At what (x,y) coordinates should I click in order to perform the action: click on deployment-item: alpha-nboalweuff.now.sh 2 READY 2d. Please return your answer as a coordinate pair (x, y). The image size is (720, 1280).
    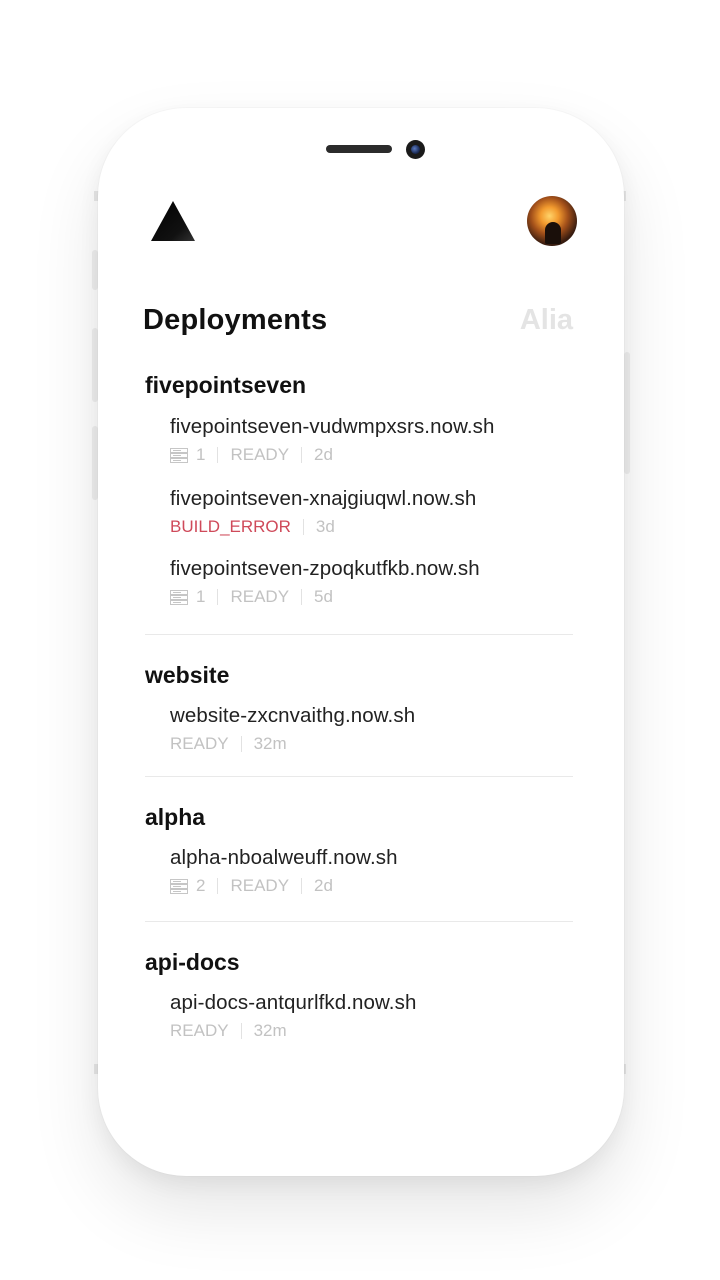
    Looking at the image, I should click on (371, 871).